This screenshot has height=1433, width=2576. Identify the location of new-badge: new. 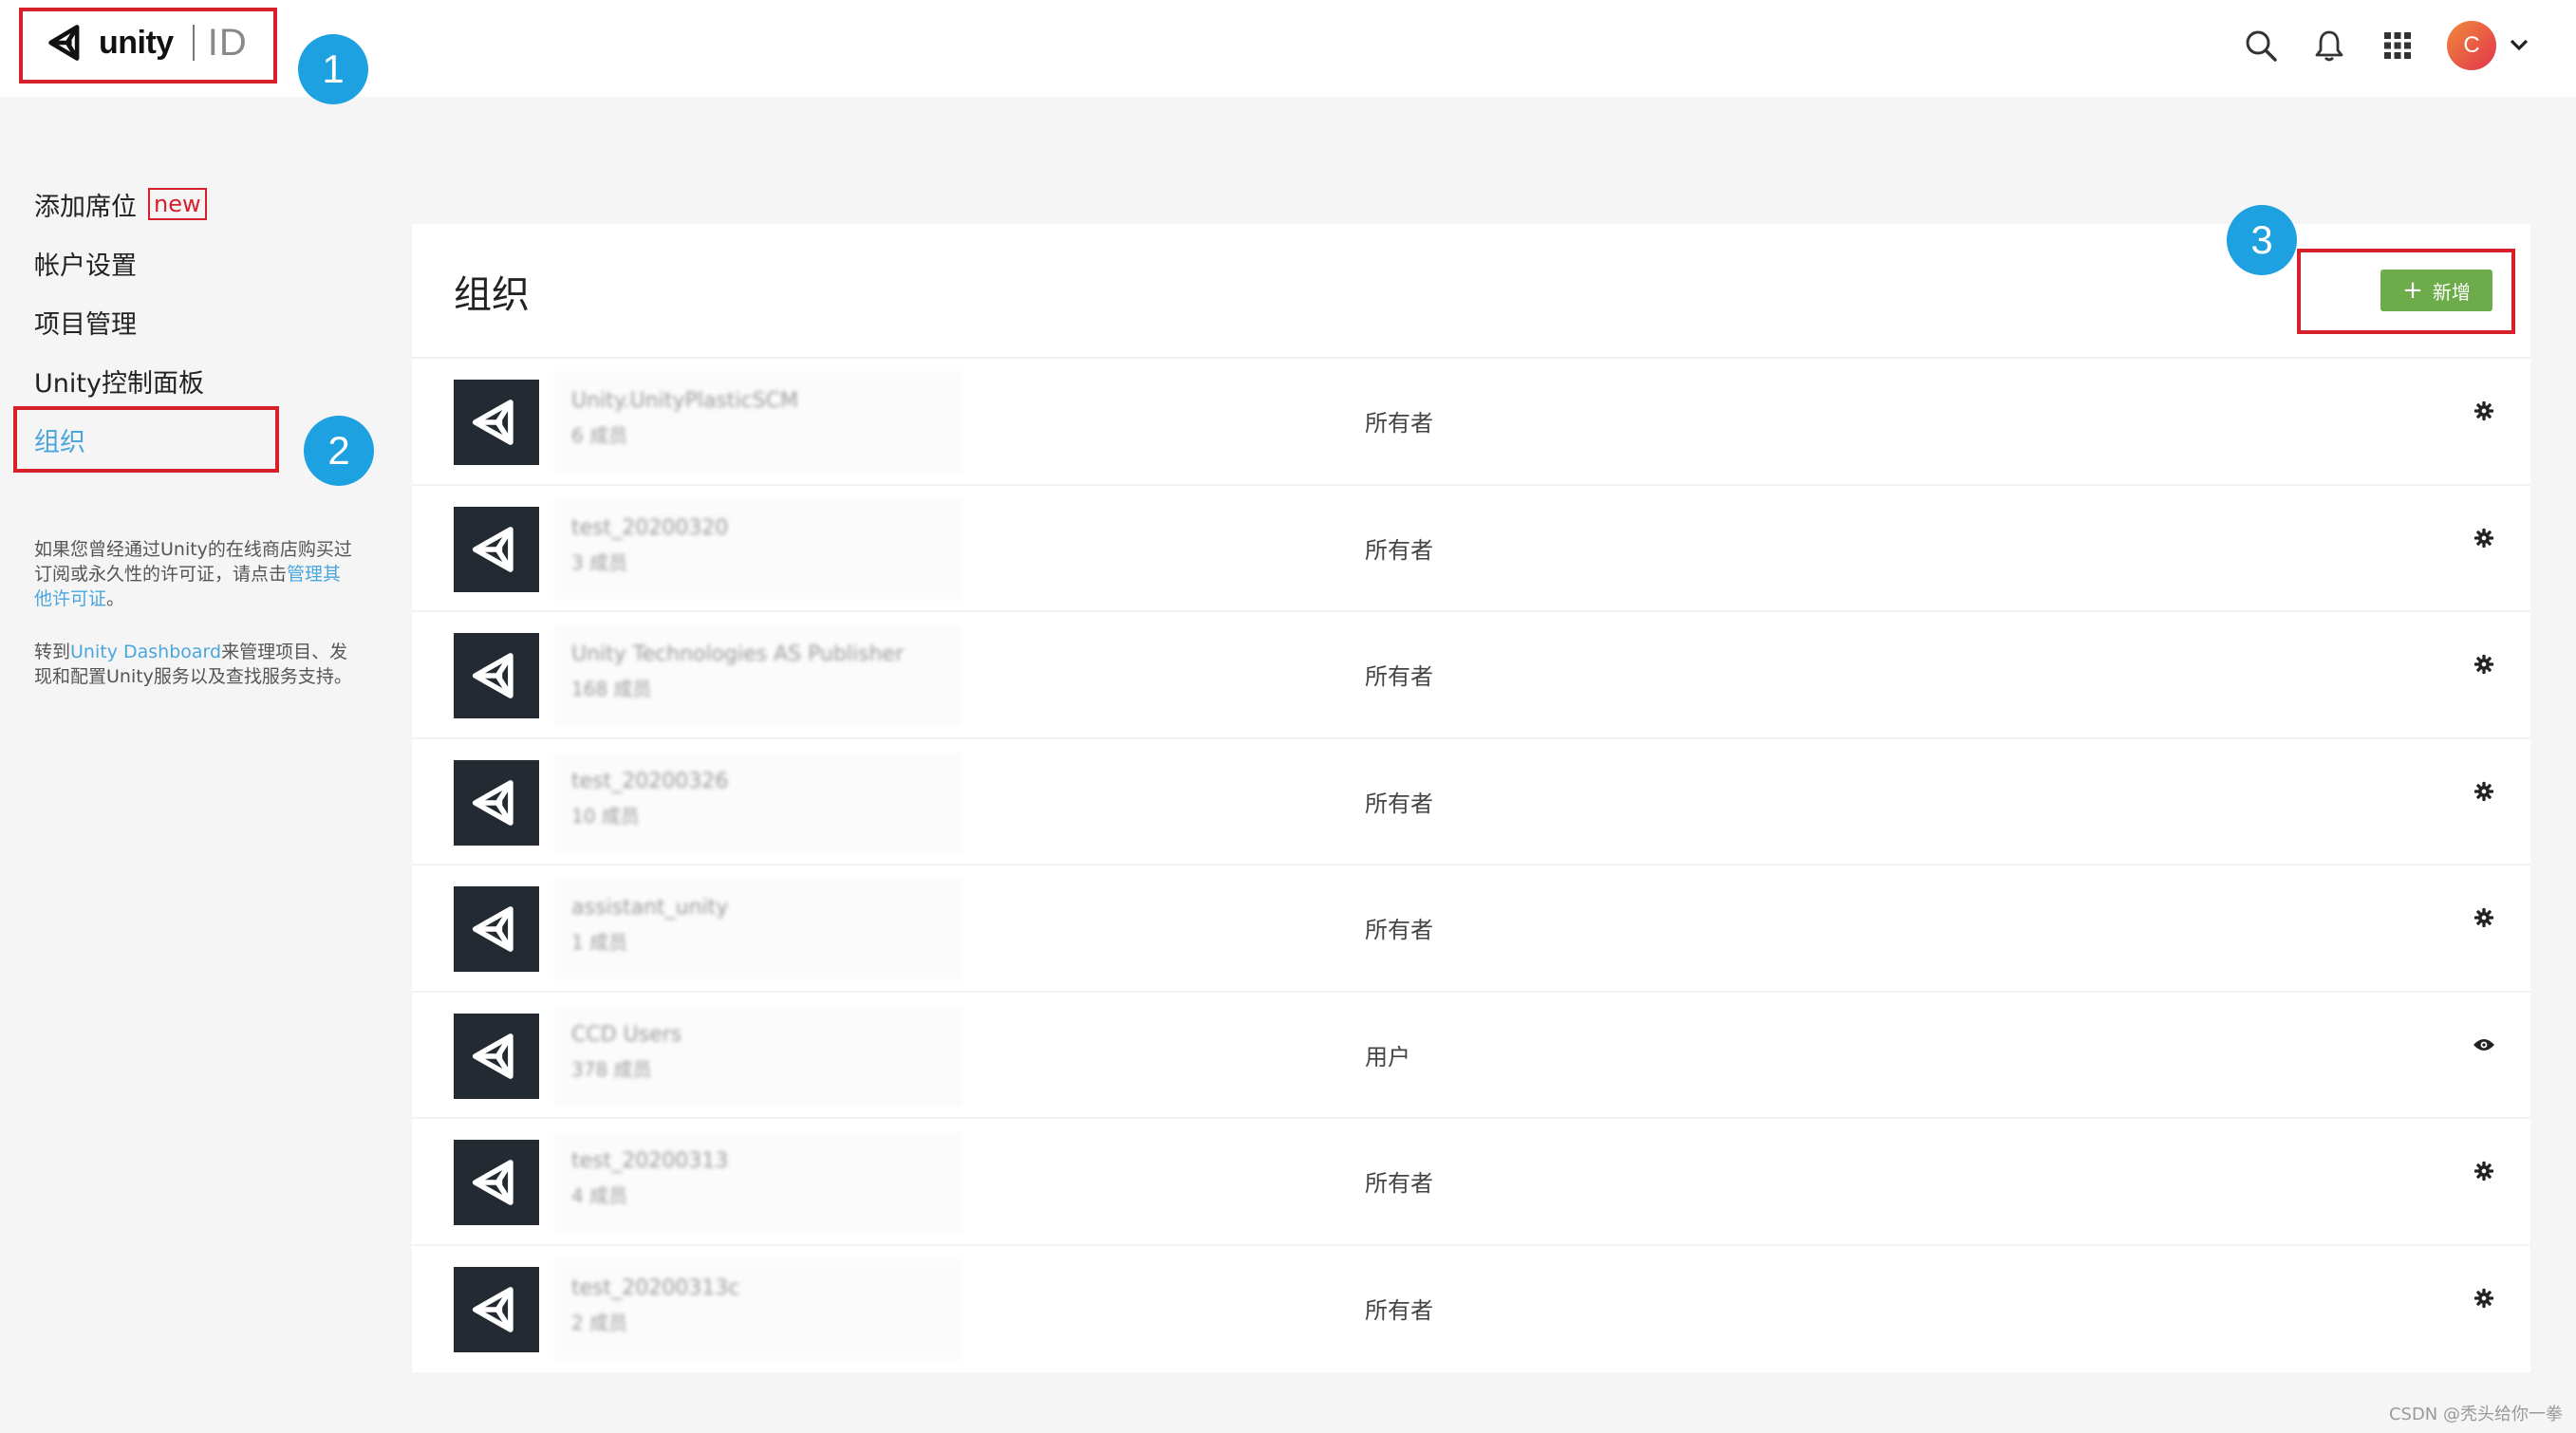
(178, 204).